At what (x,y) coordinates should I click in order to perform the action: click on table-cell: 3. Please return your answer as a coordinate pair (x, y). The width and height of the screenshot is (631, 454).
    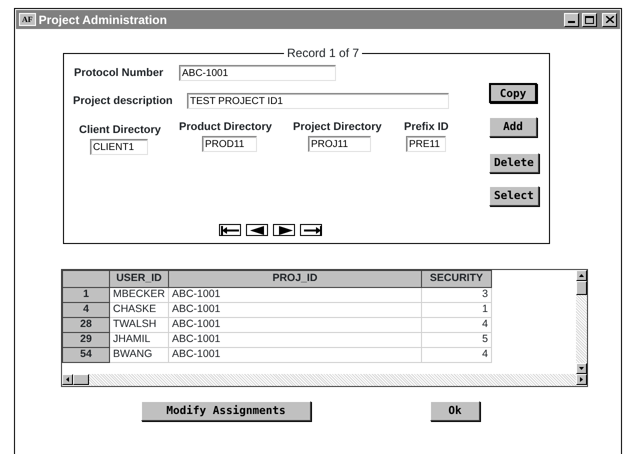
    Looking at the image, I should click on (456, 294).